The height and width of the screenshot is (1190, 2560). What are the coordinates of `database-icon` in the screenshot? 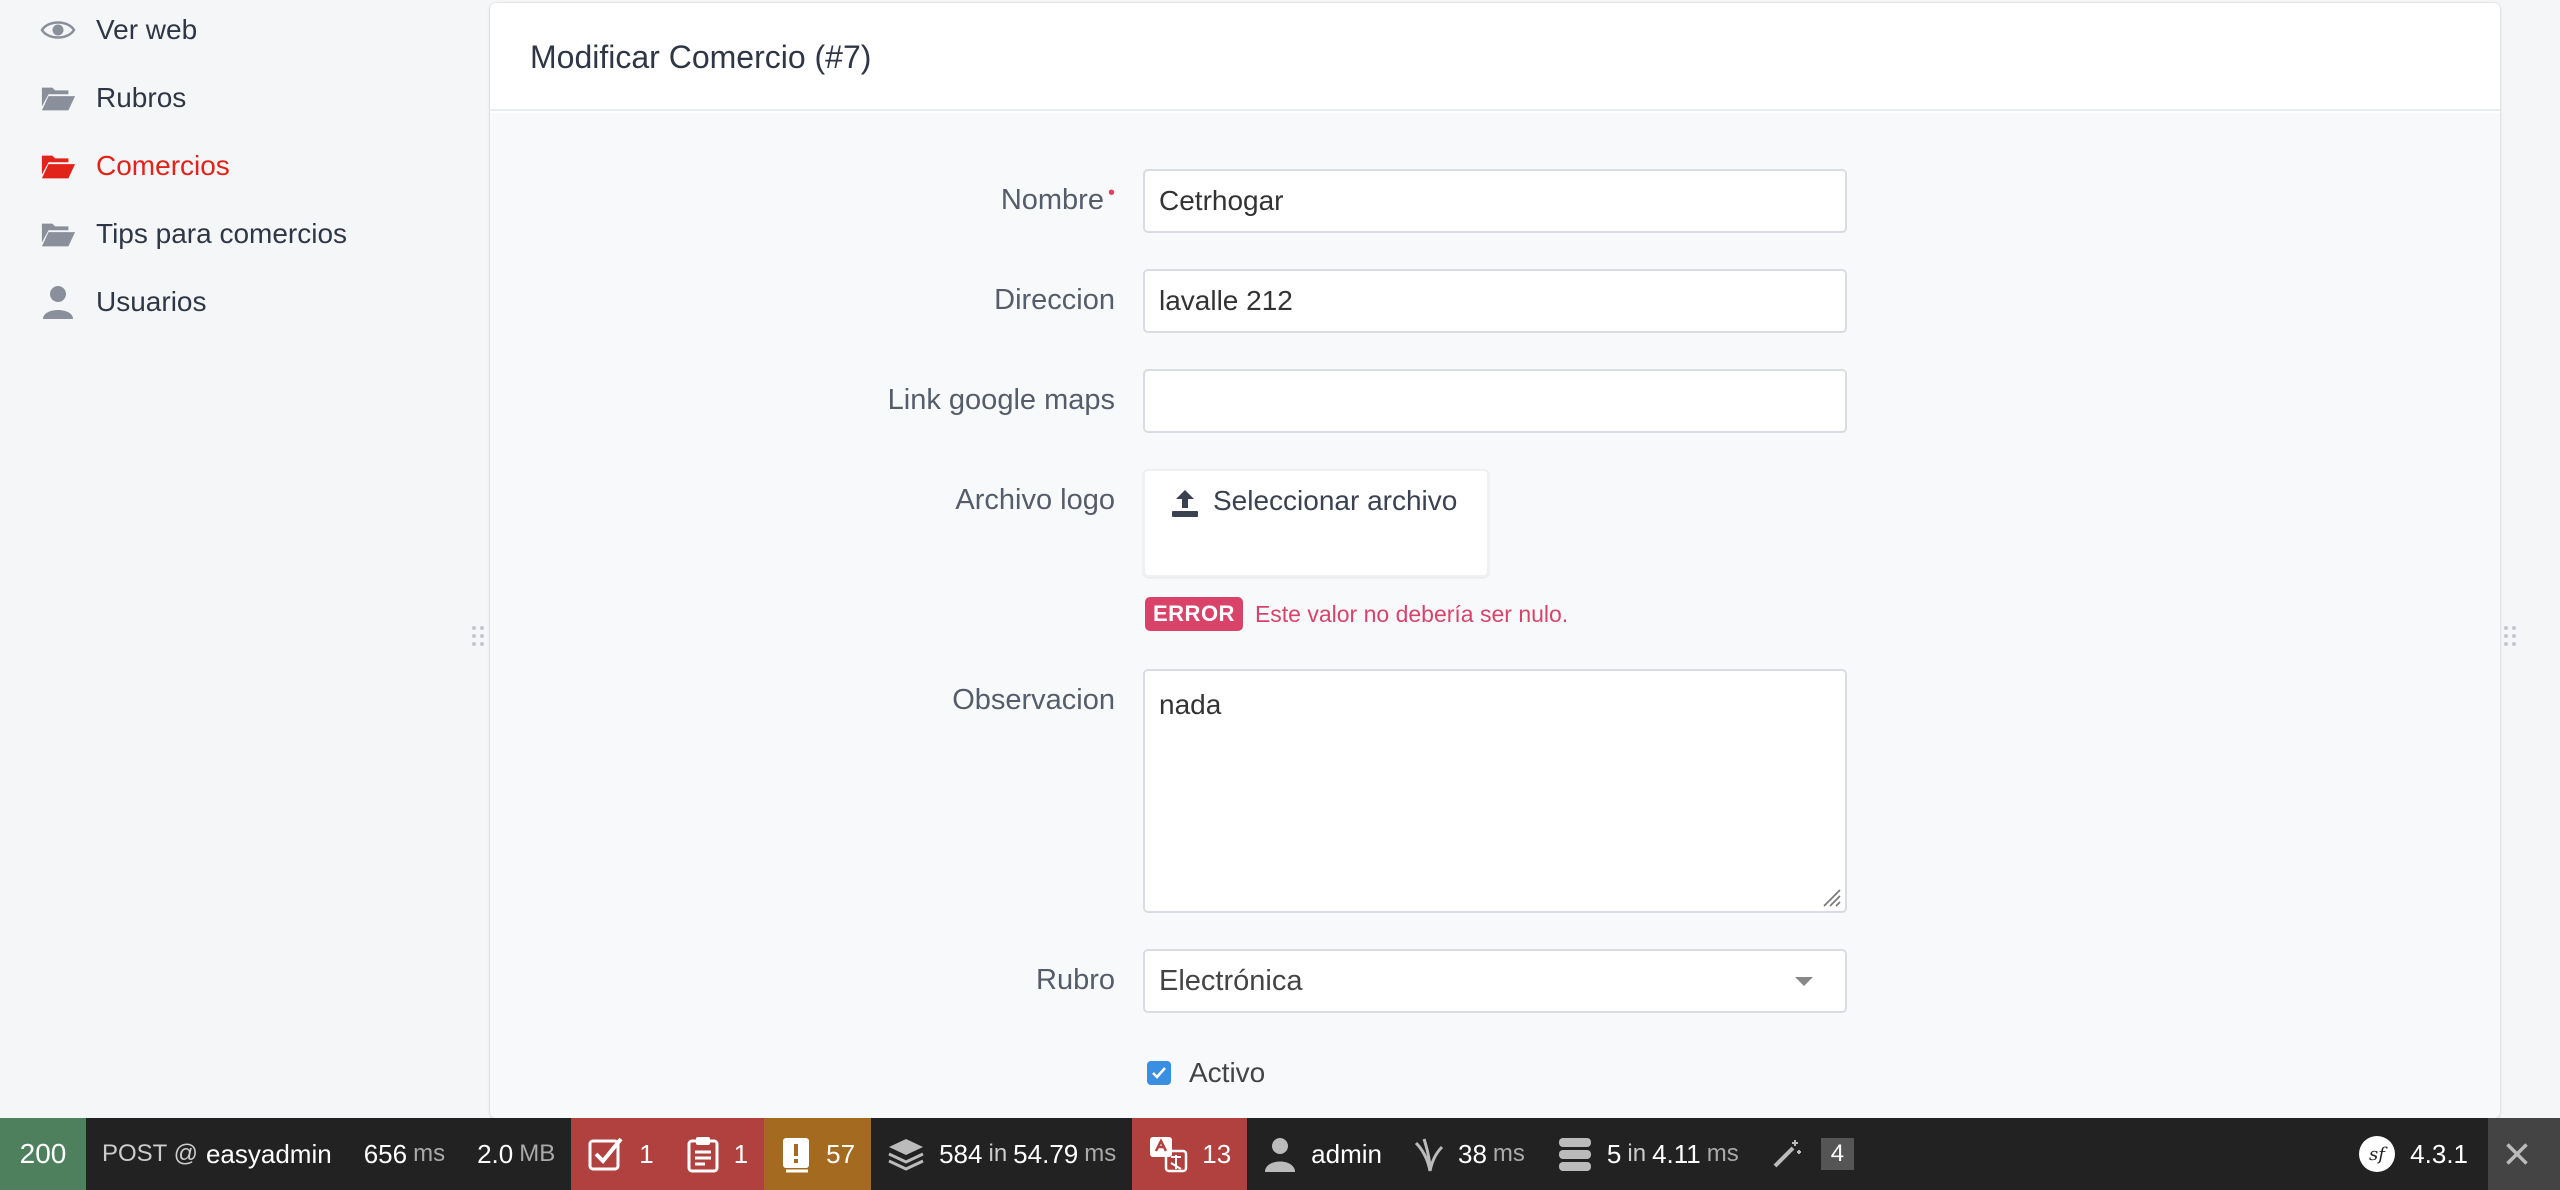 It's located at (1574, 1154).